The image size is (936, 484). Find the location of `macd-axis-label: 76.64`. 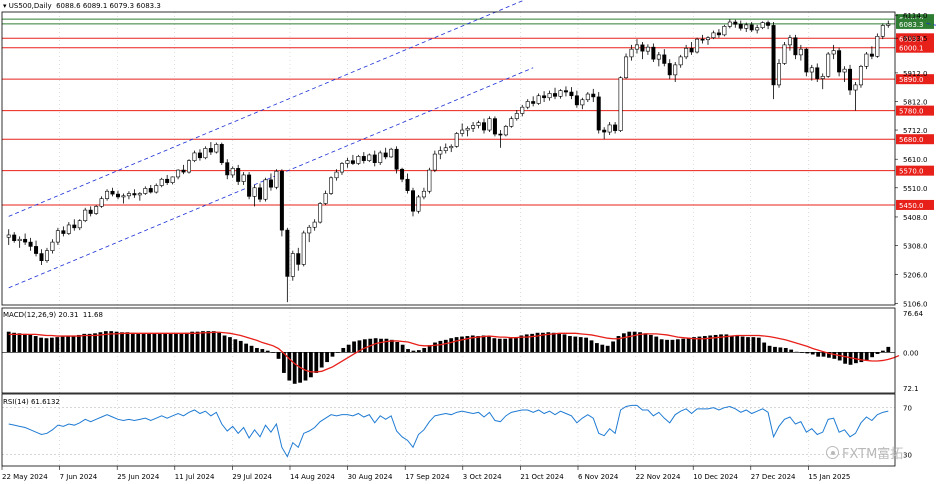

macd-axis-label: 76.64 is located at coordinates (913, 314).